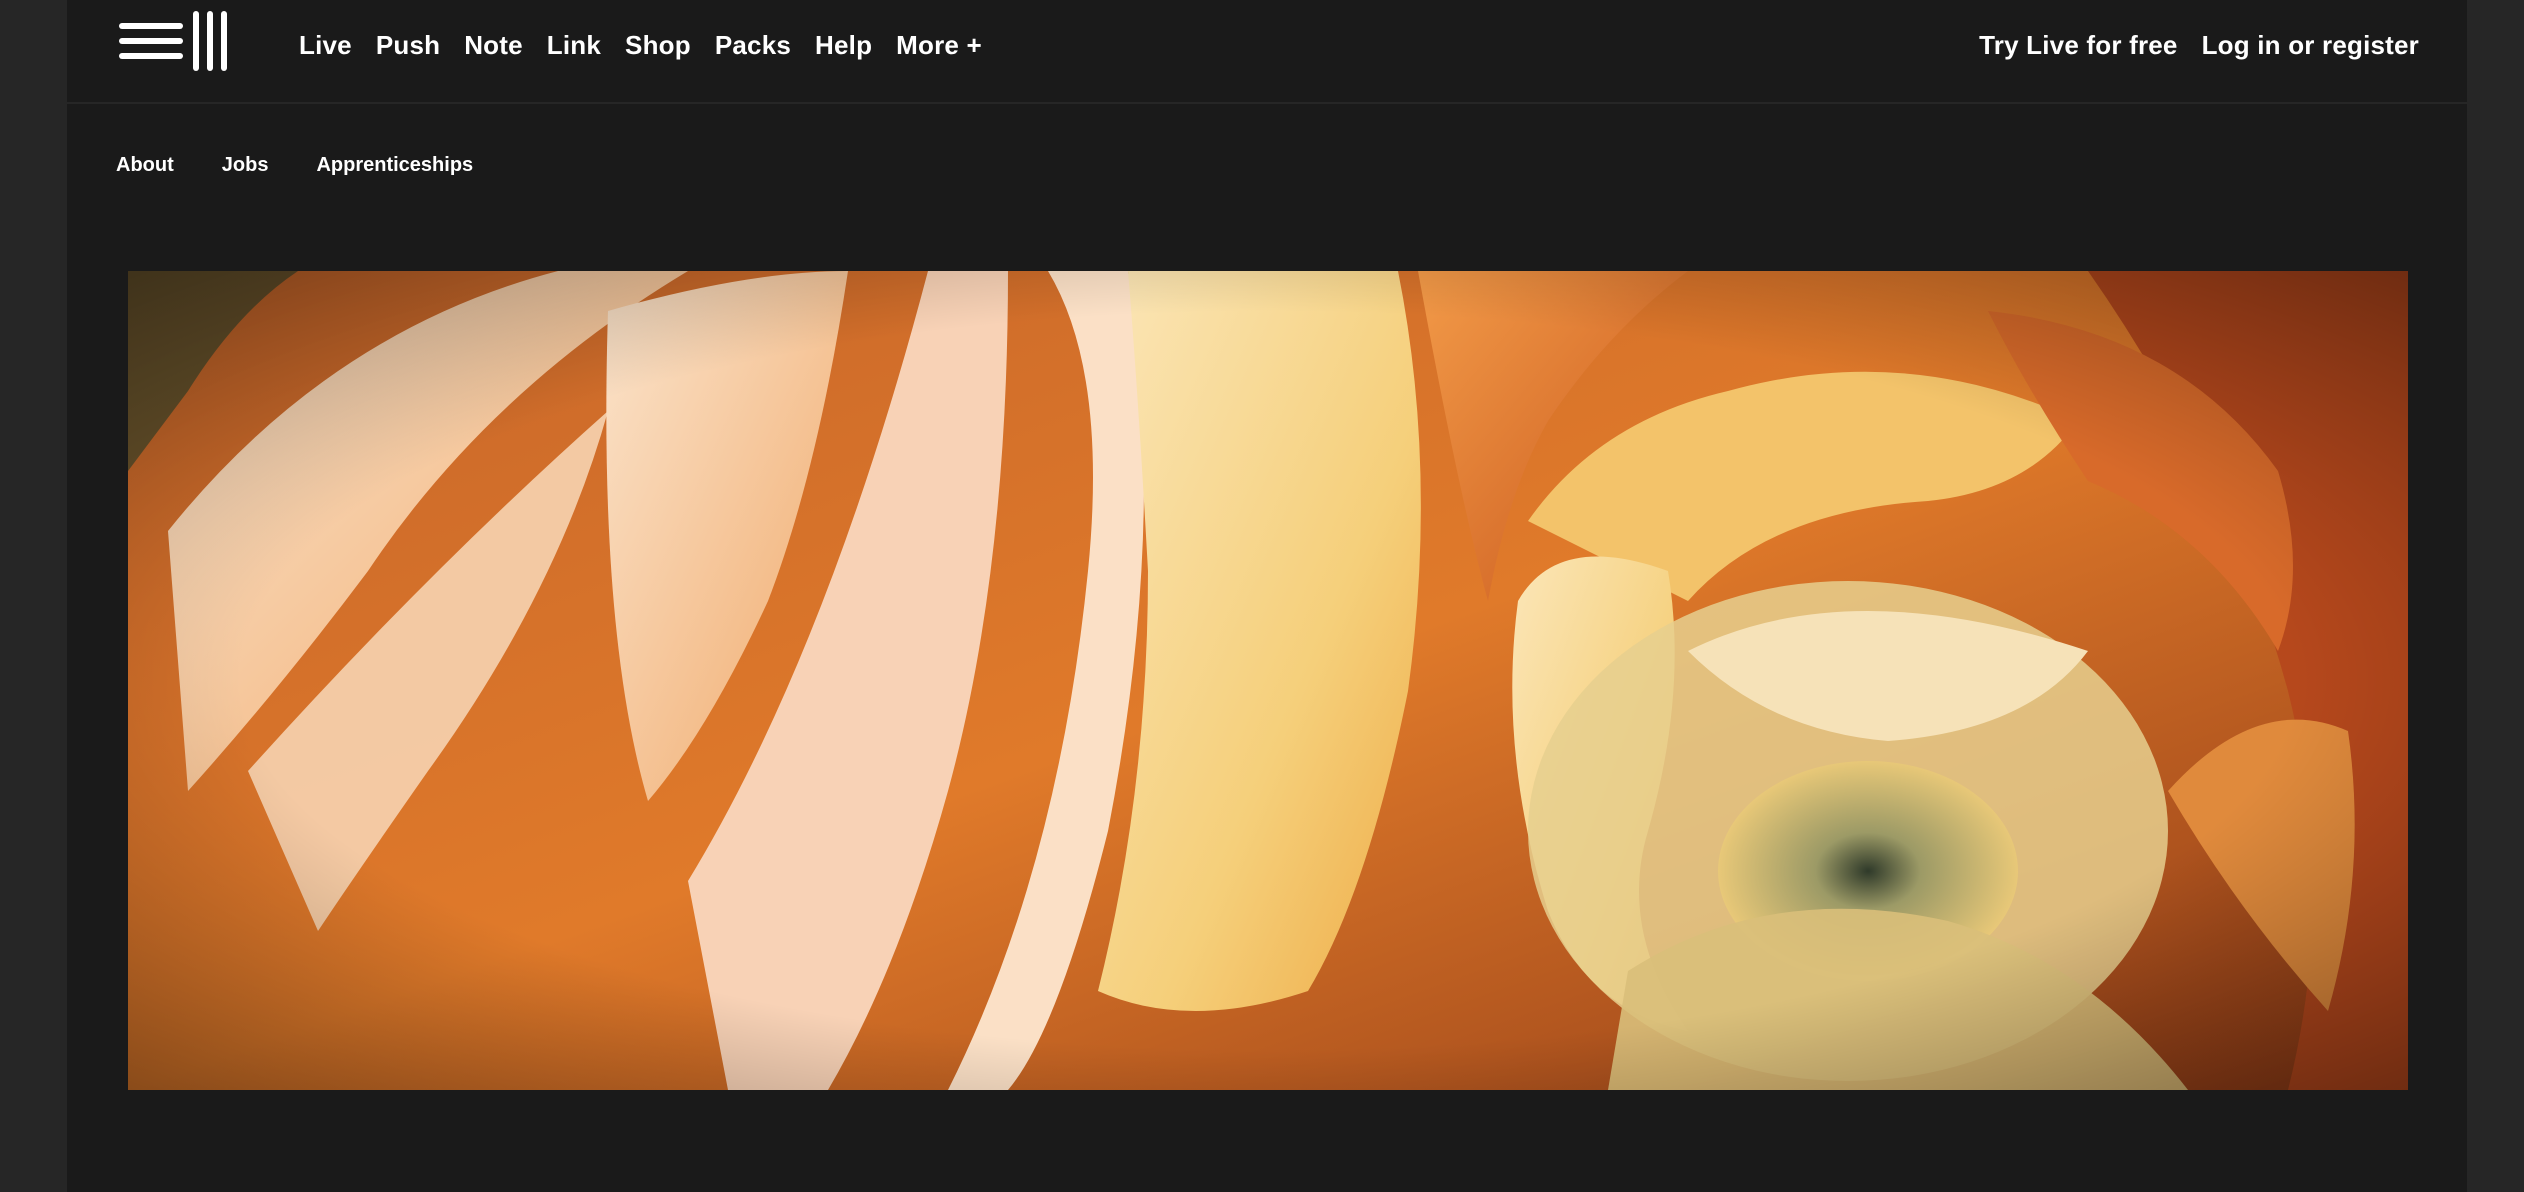  What do you see at coordinates (753, 45) in the screenshot?
I see `nav-packs: Packs` at bounding box center [753, 45].